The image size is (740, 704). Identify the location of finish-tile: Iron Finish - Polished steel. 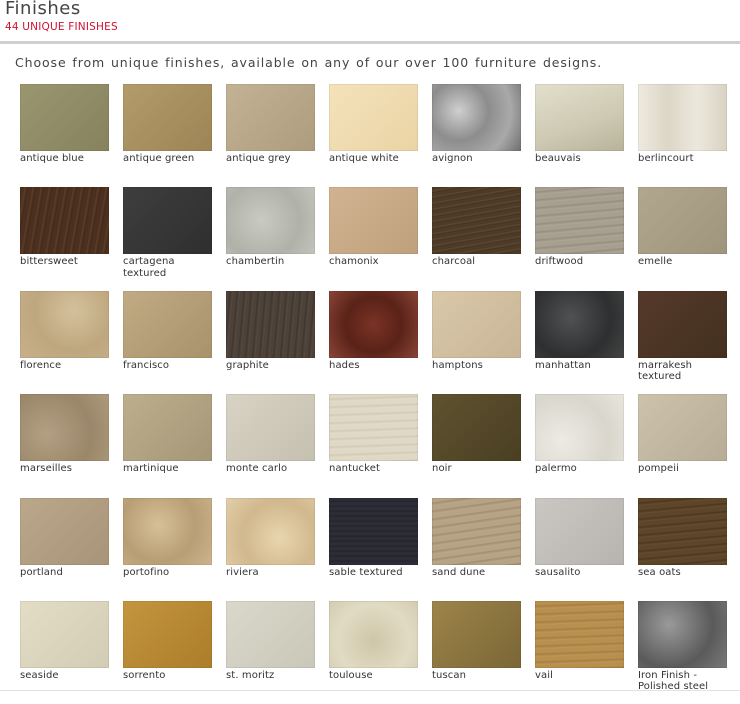
(682, 652).